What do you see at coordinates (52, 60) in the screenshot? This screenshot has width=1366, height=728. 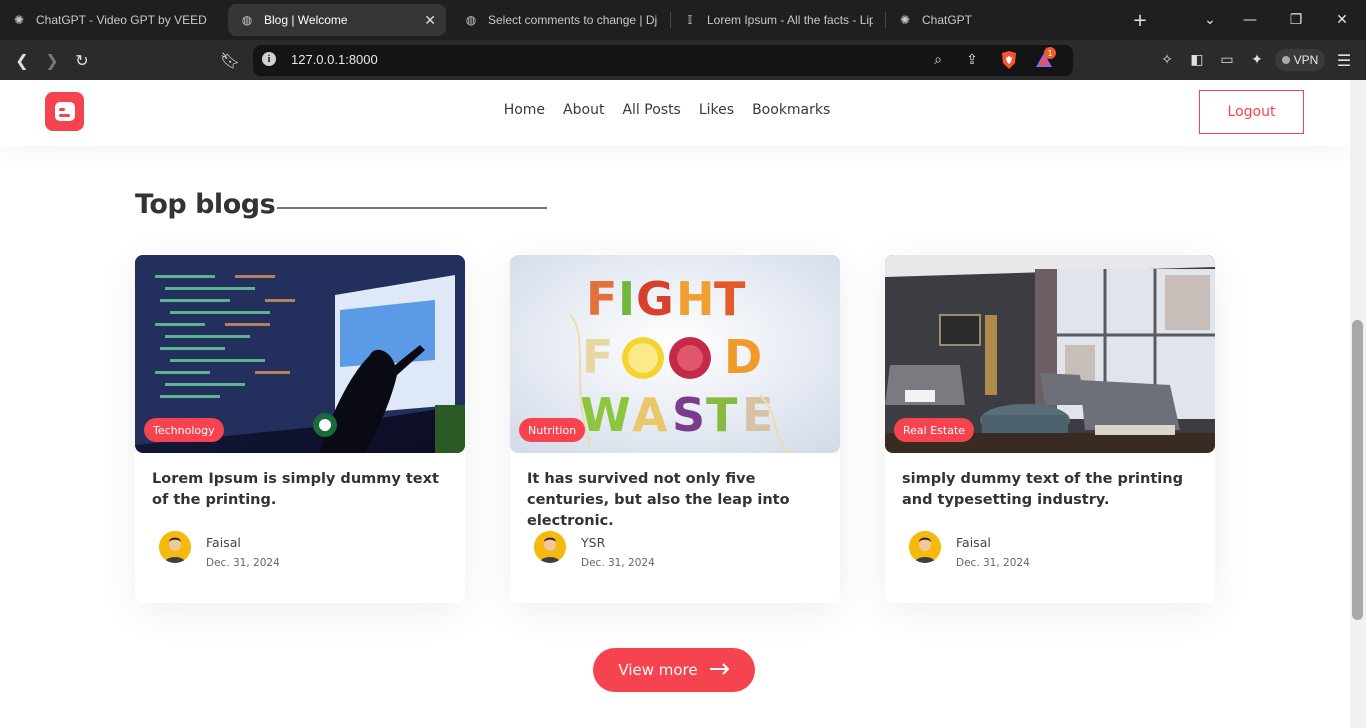 I see `forward-icon: ❯` at bounding box center [52, 60].